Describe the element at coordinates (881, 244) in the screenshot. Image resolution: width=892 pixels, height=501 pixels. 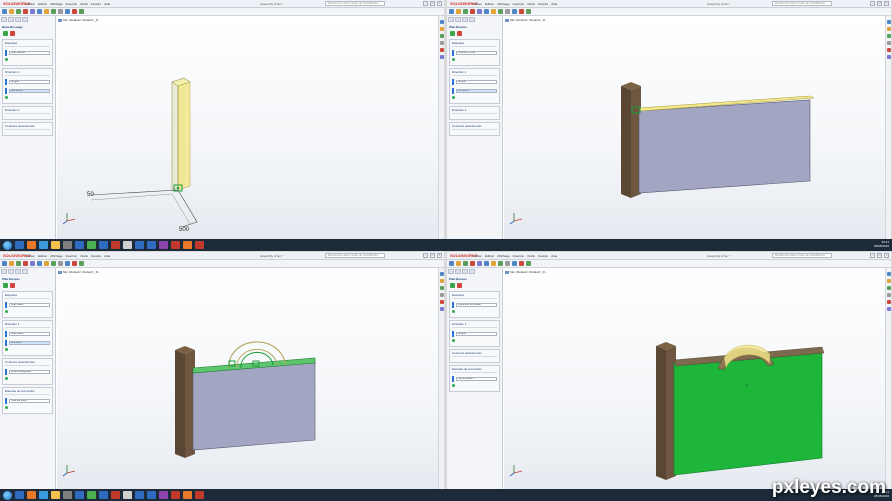
I see `taskbar-clock: 10:41 25/05/2015` at that location.